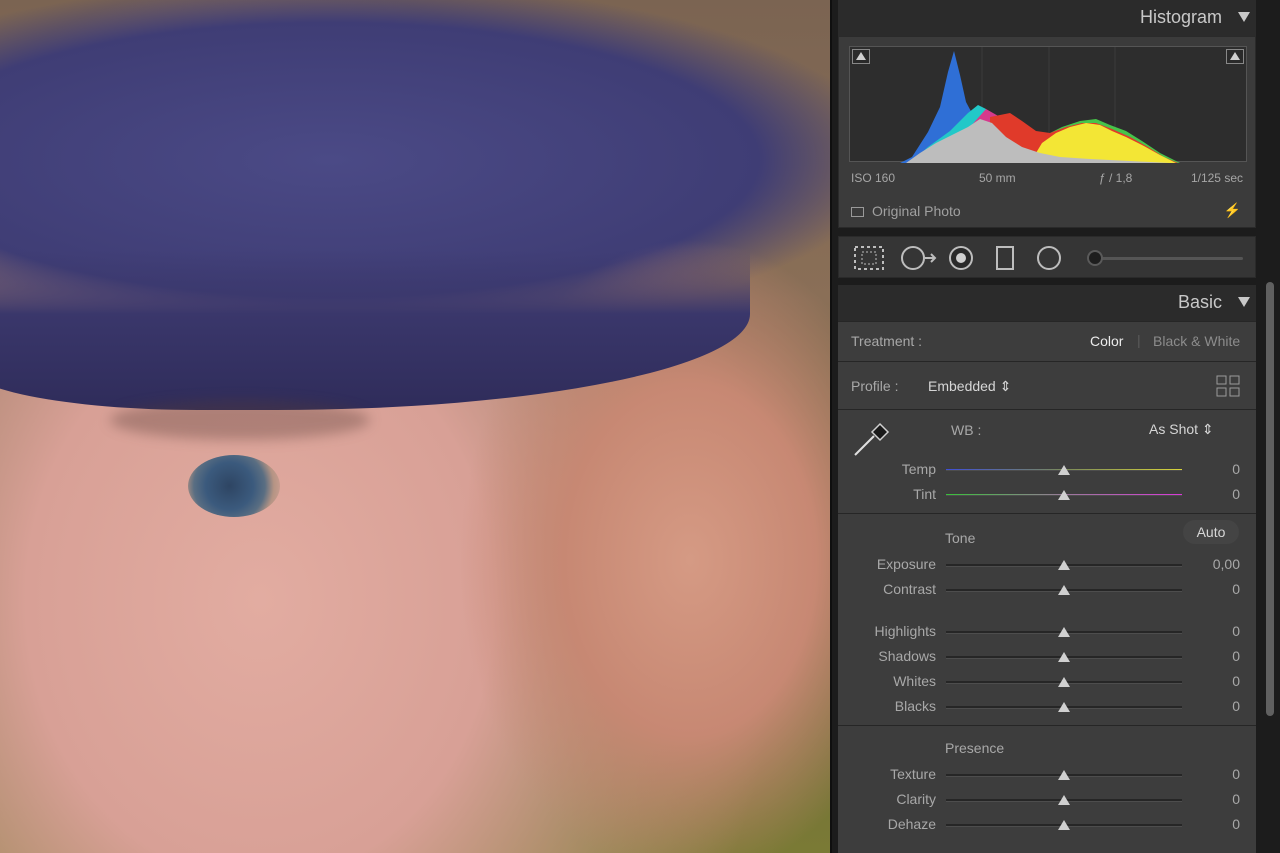 The image size is (1280, 853). What do you see at coordinates (1047, 461) in the screenshot?
I see `white-balance-section: WB : As Shot ⇕ Temp 0 Tint 0` at bounding box center [1047, 461].